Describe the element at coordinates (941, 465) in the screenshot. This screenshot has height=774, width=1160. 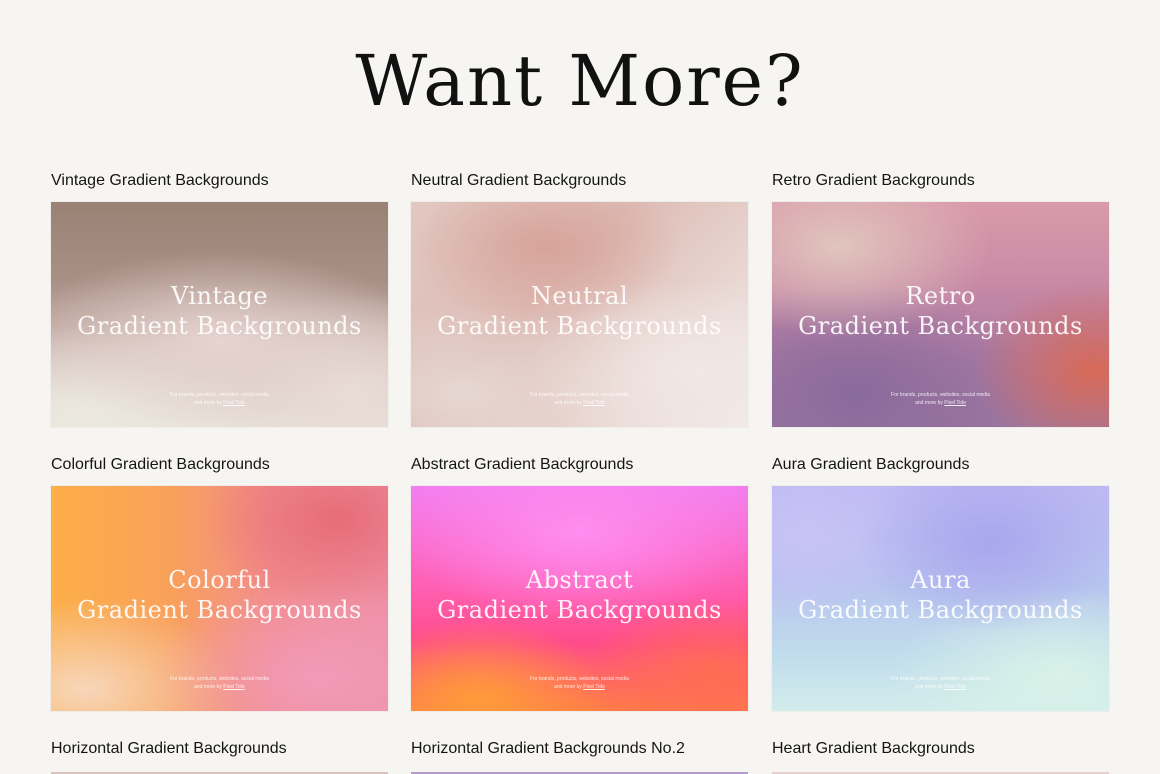
I see `product-title: Aura Gradient Backgrounds` at that location.